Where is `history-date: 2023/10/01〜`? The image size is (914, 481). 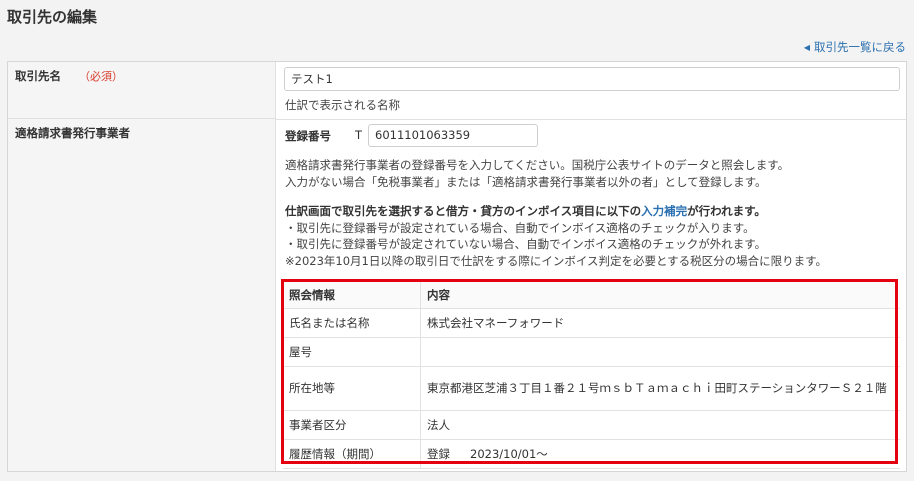
history-date: 2023/10/01〜 is located at coordinates (509, 454).